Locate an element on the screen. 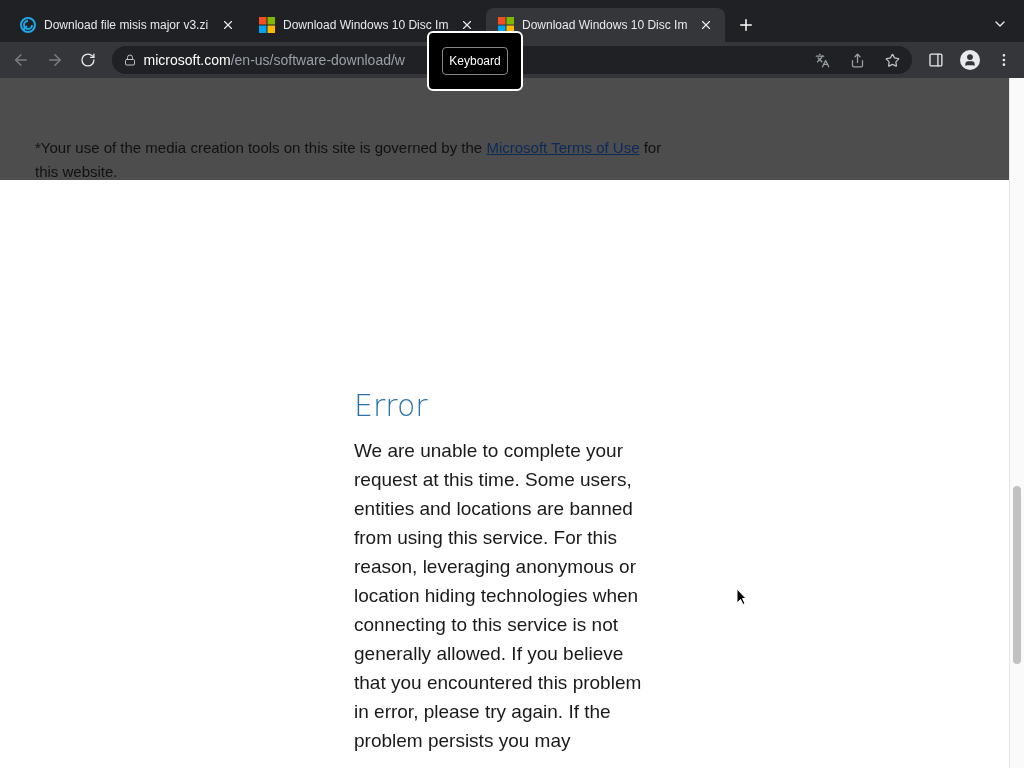 The height and width of the screenshot is (768, 1024). side-panel-icon is located at coordinates (936, 60).